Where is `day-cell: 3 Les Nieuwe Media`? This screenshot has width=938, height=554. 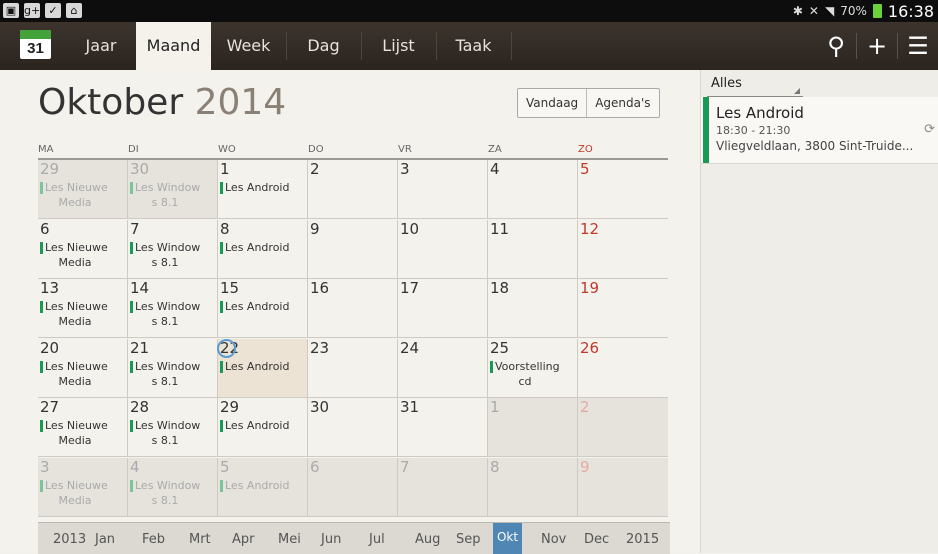
day-cell: 3 Les Nieuwe Media is located at coordinates (83, 487).